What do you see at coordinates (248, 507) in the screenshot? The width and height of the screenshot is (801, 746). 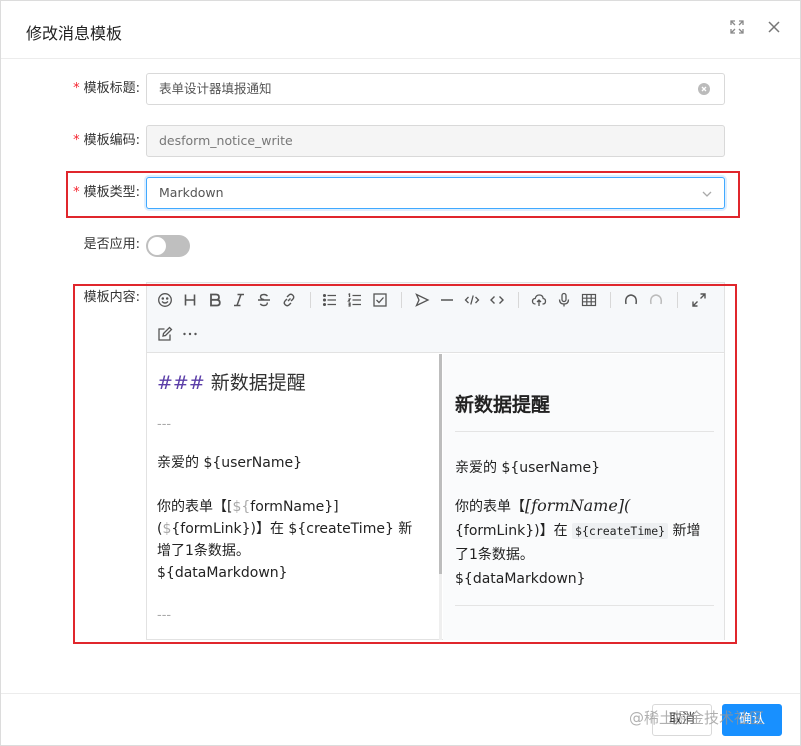 I see `source-line-1: 你的表单【[${formName}]` at bounding box center [248, 507].